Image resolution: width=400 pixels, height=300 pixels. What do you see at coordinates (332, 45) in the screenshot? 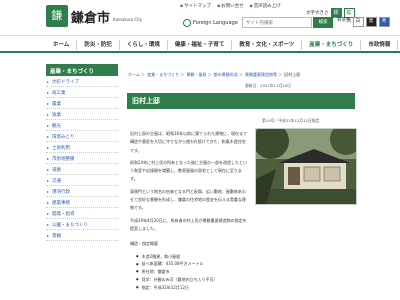
I see `nav-industry: 産業・まちづくり` at bounding box center [332, 45].